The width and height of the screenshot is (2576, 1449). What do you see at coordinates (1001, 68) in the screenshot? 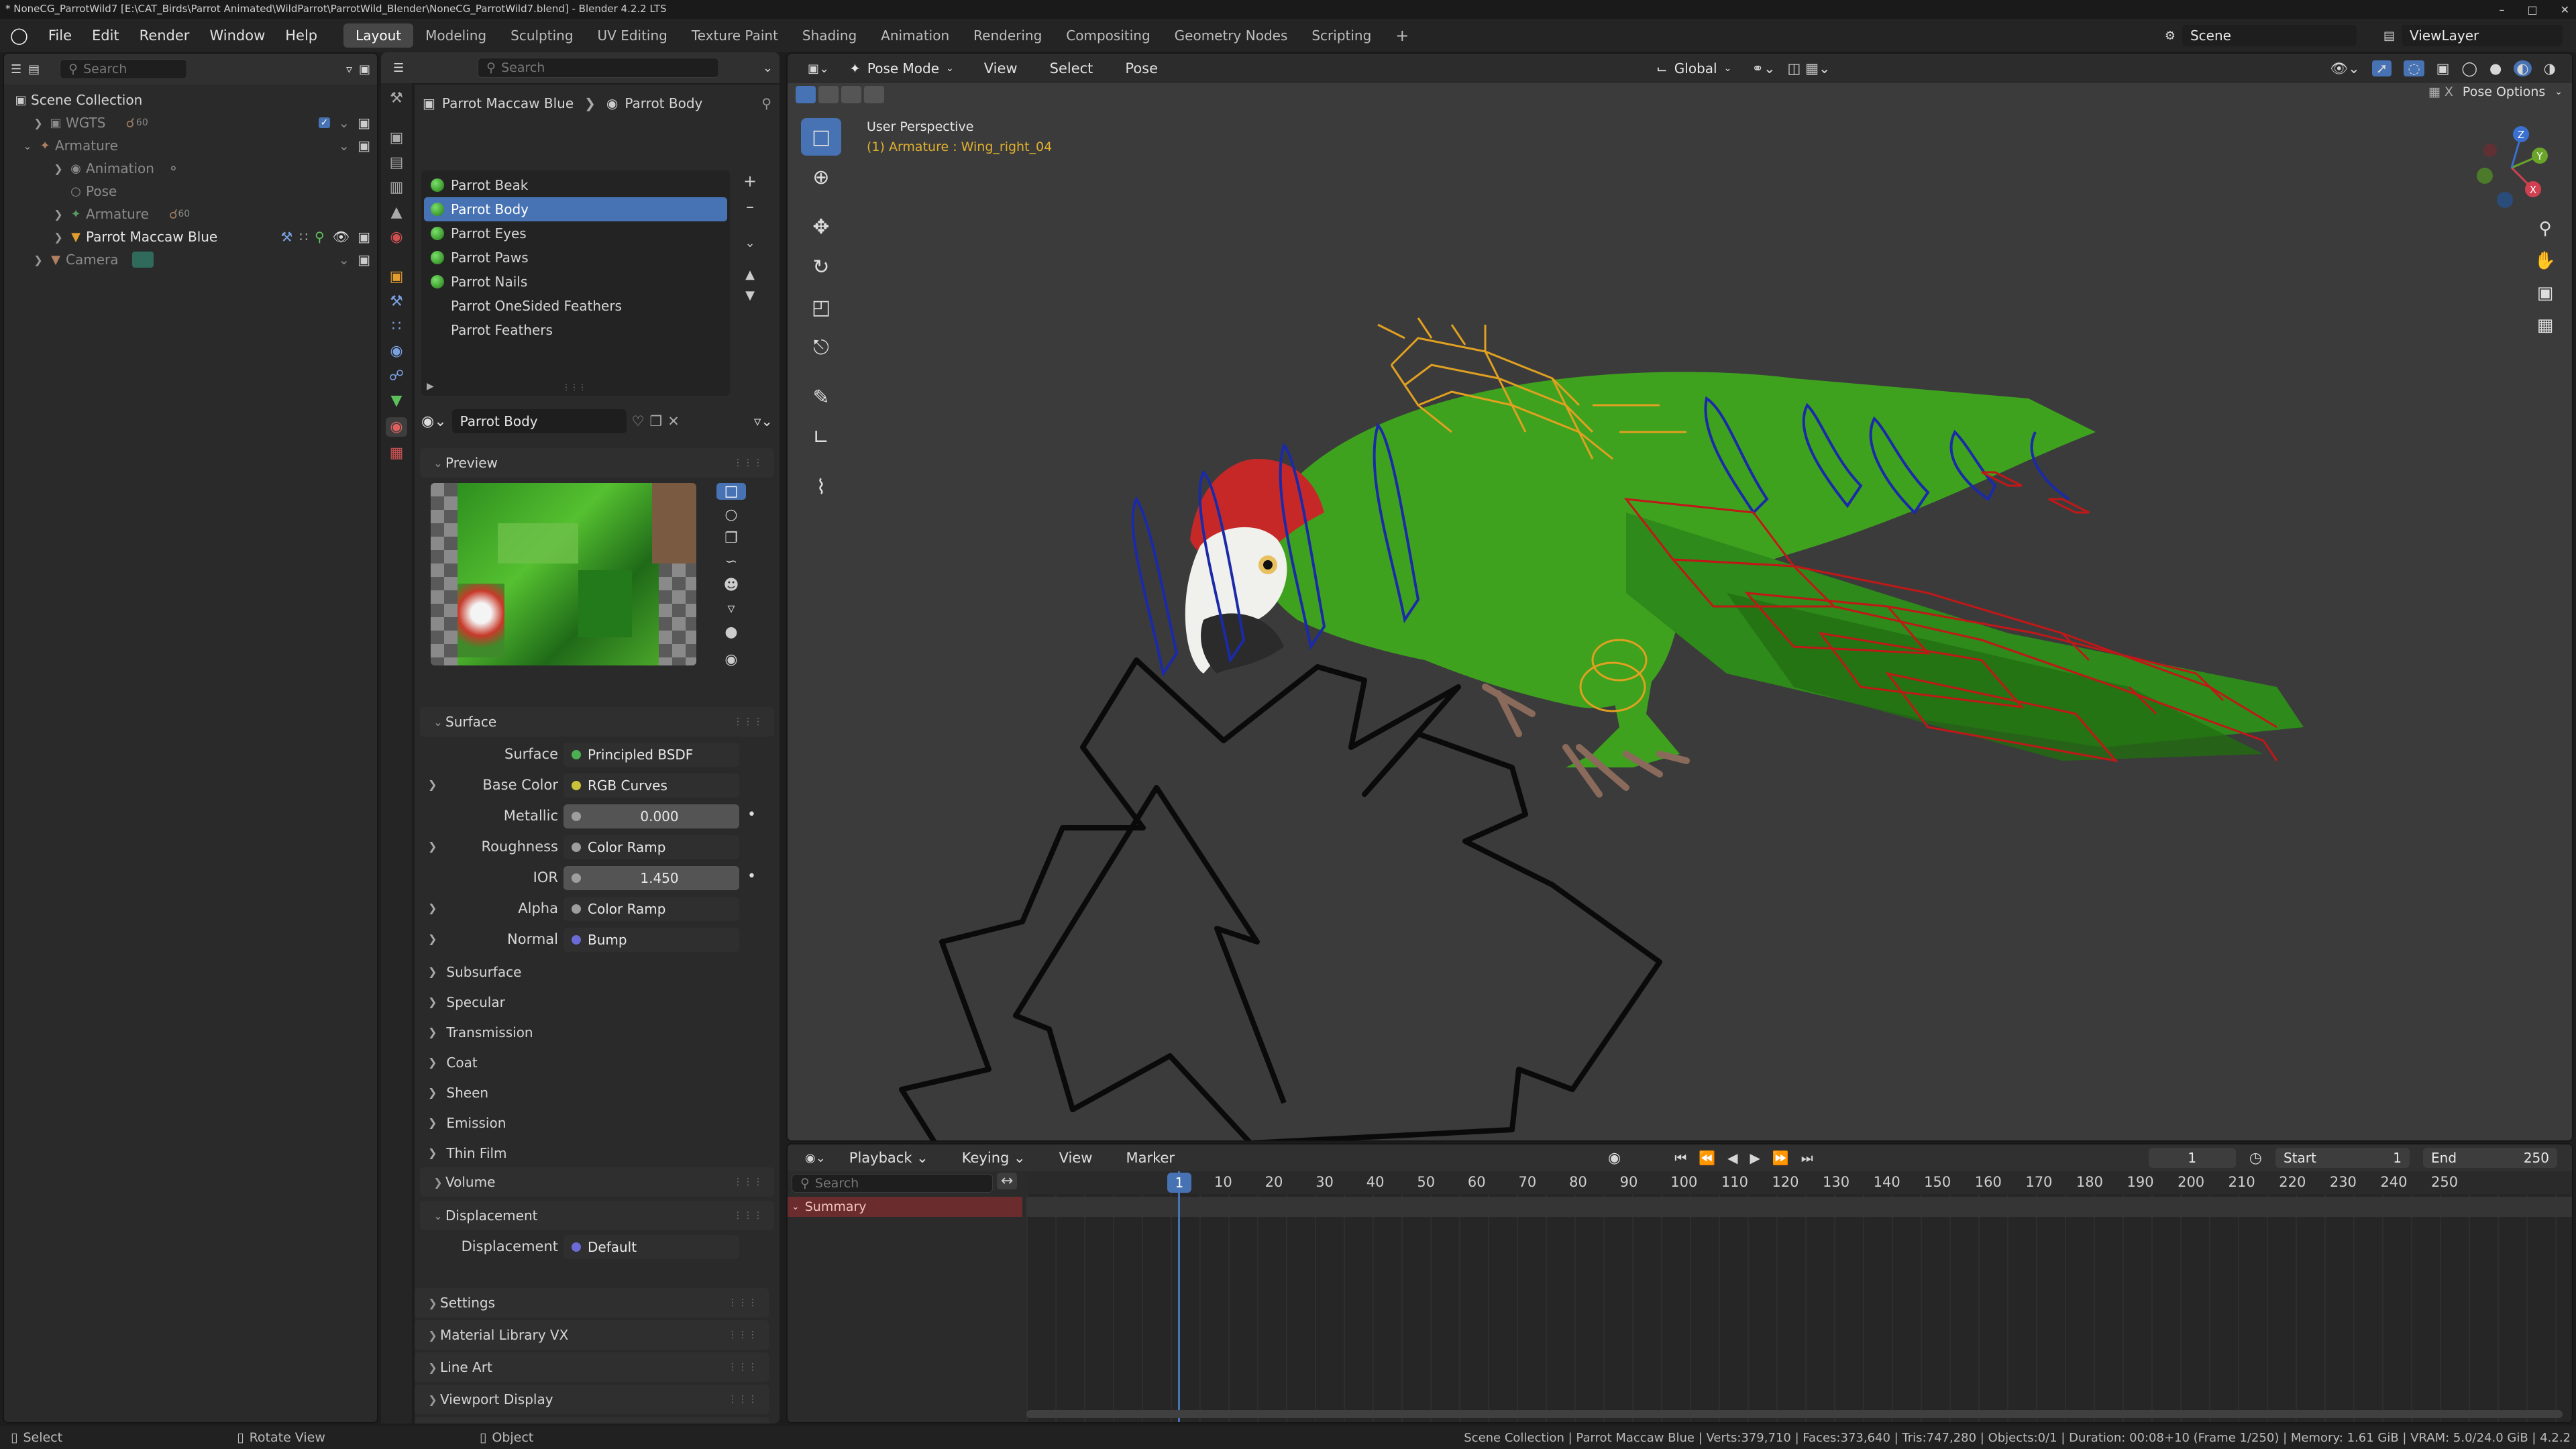
I see `viewport-menu-view: View` at bounding box center [1001, 68].